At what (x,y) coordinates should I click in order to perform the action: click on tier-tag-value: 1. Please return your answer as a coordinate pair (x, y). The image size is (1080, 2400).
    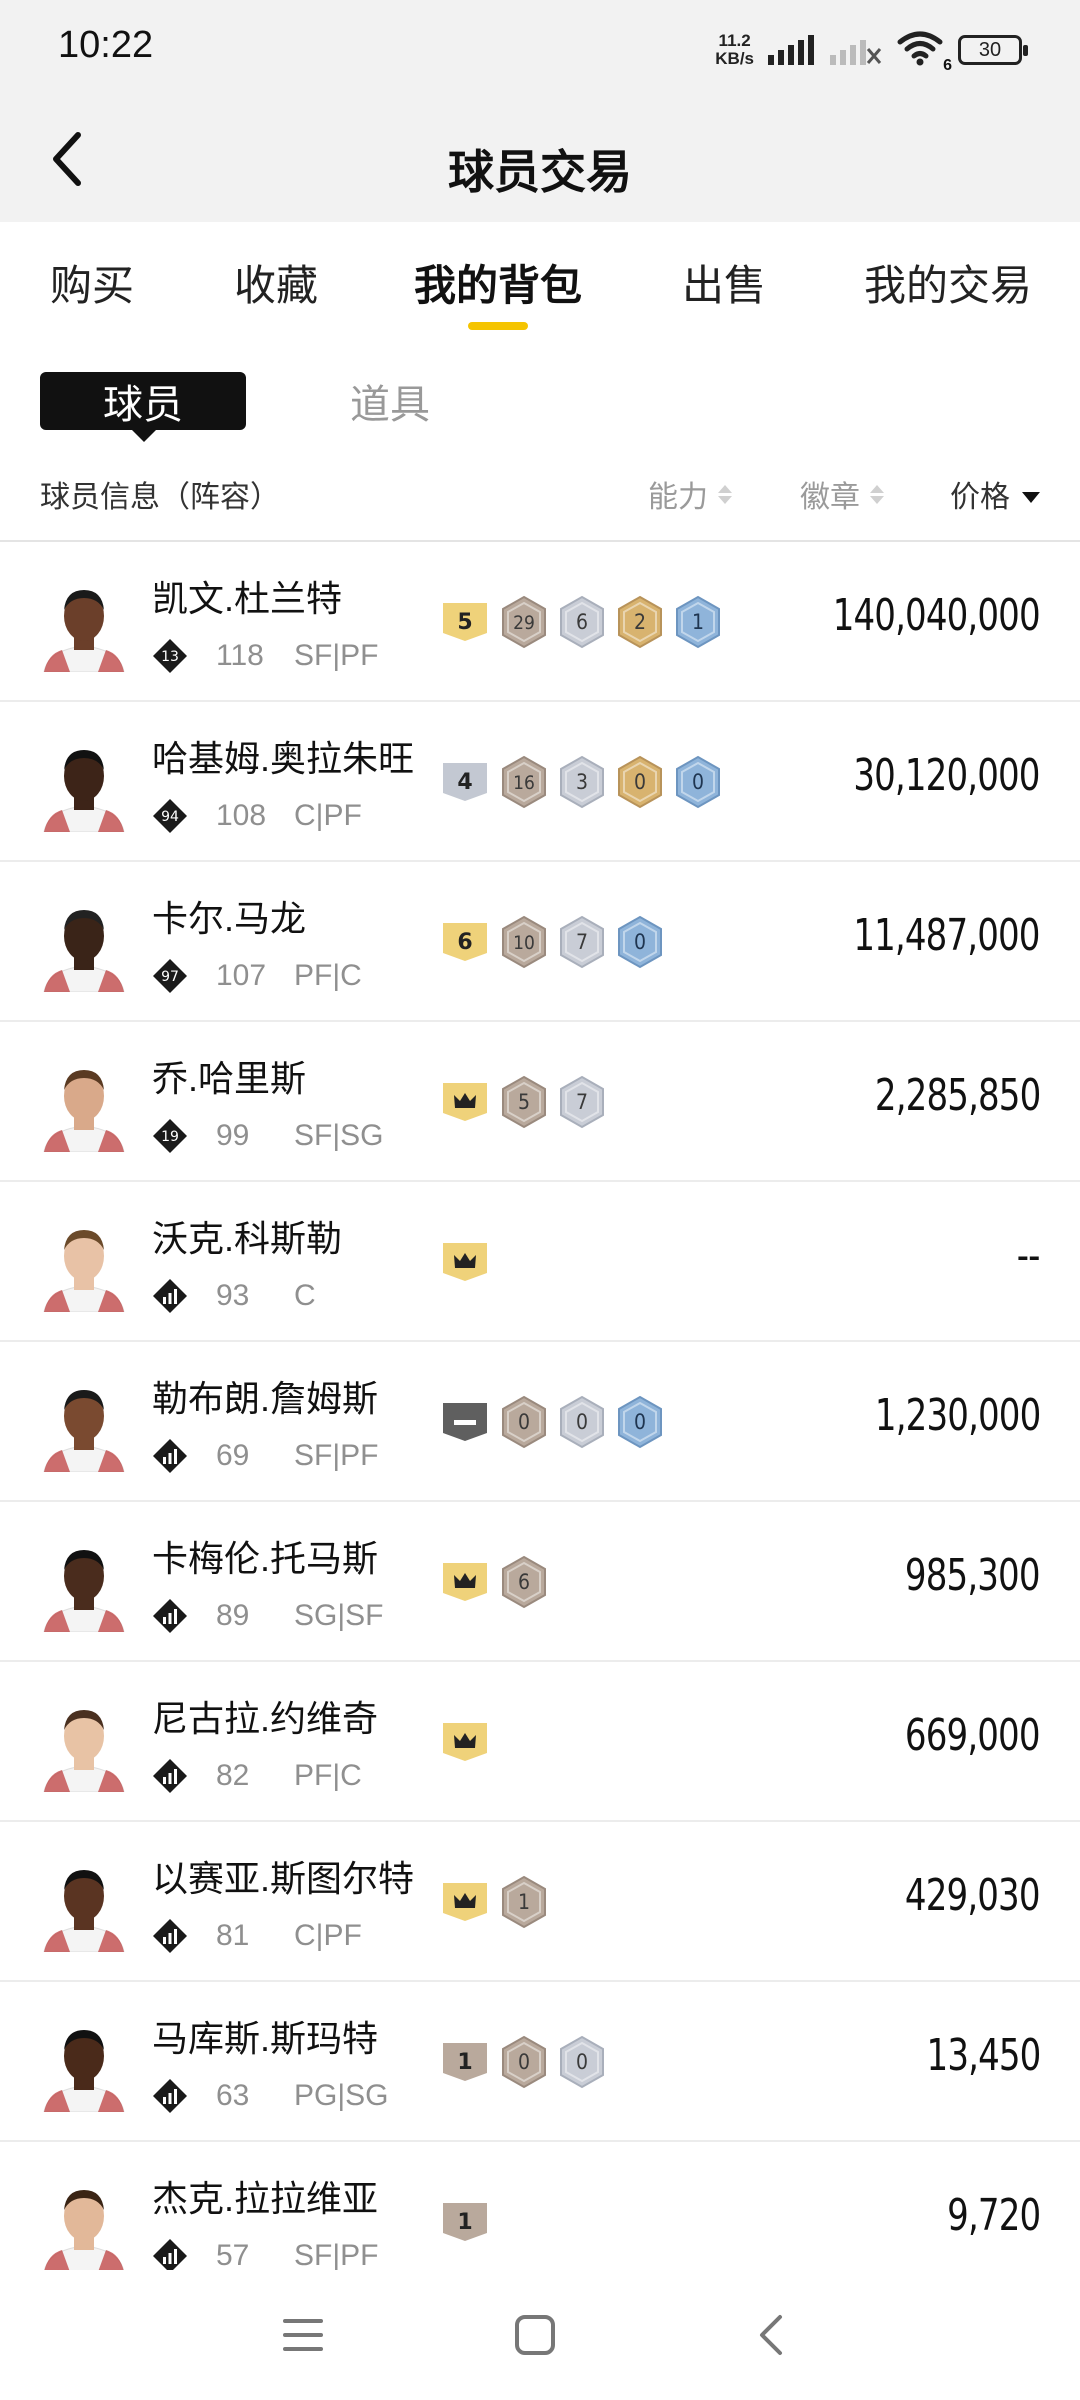
    Looking at the image, I should click on (464, 2222).